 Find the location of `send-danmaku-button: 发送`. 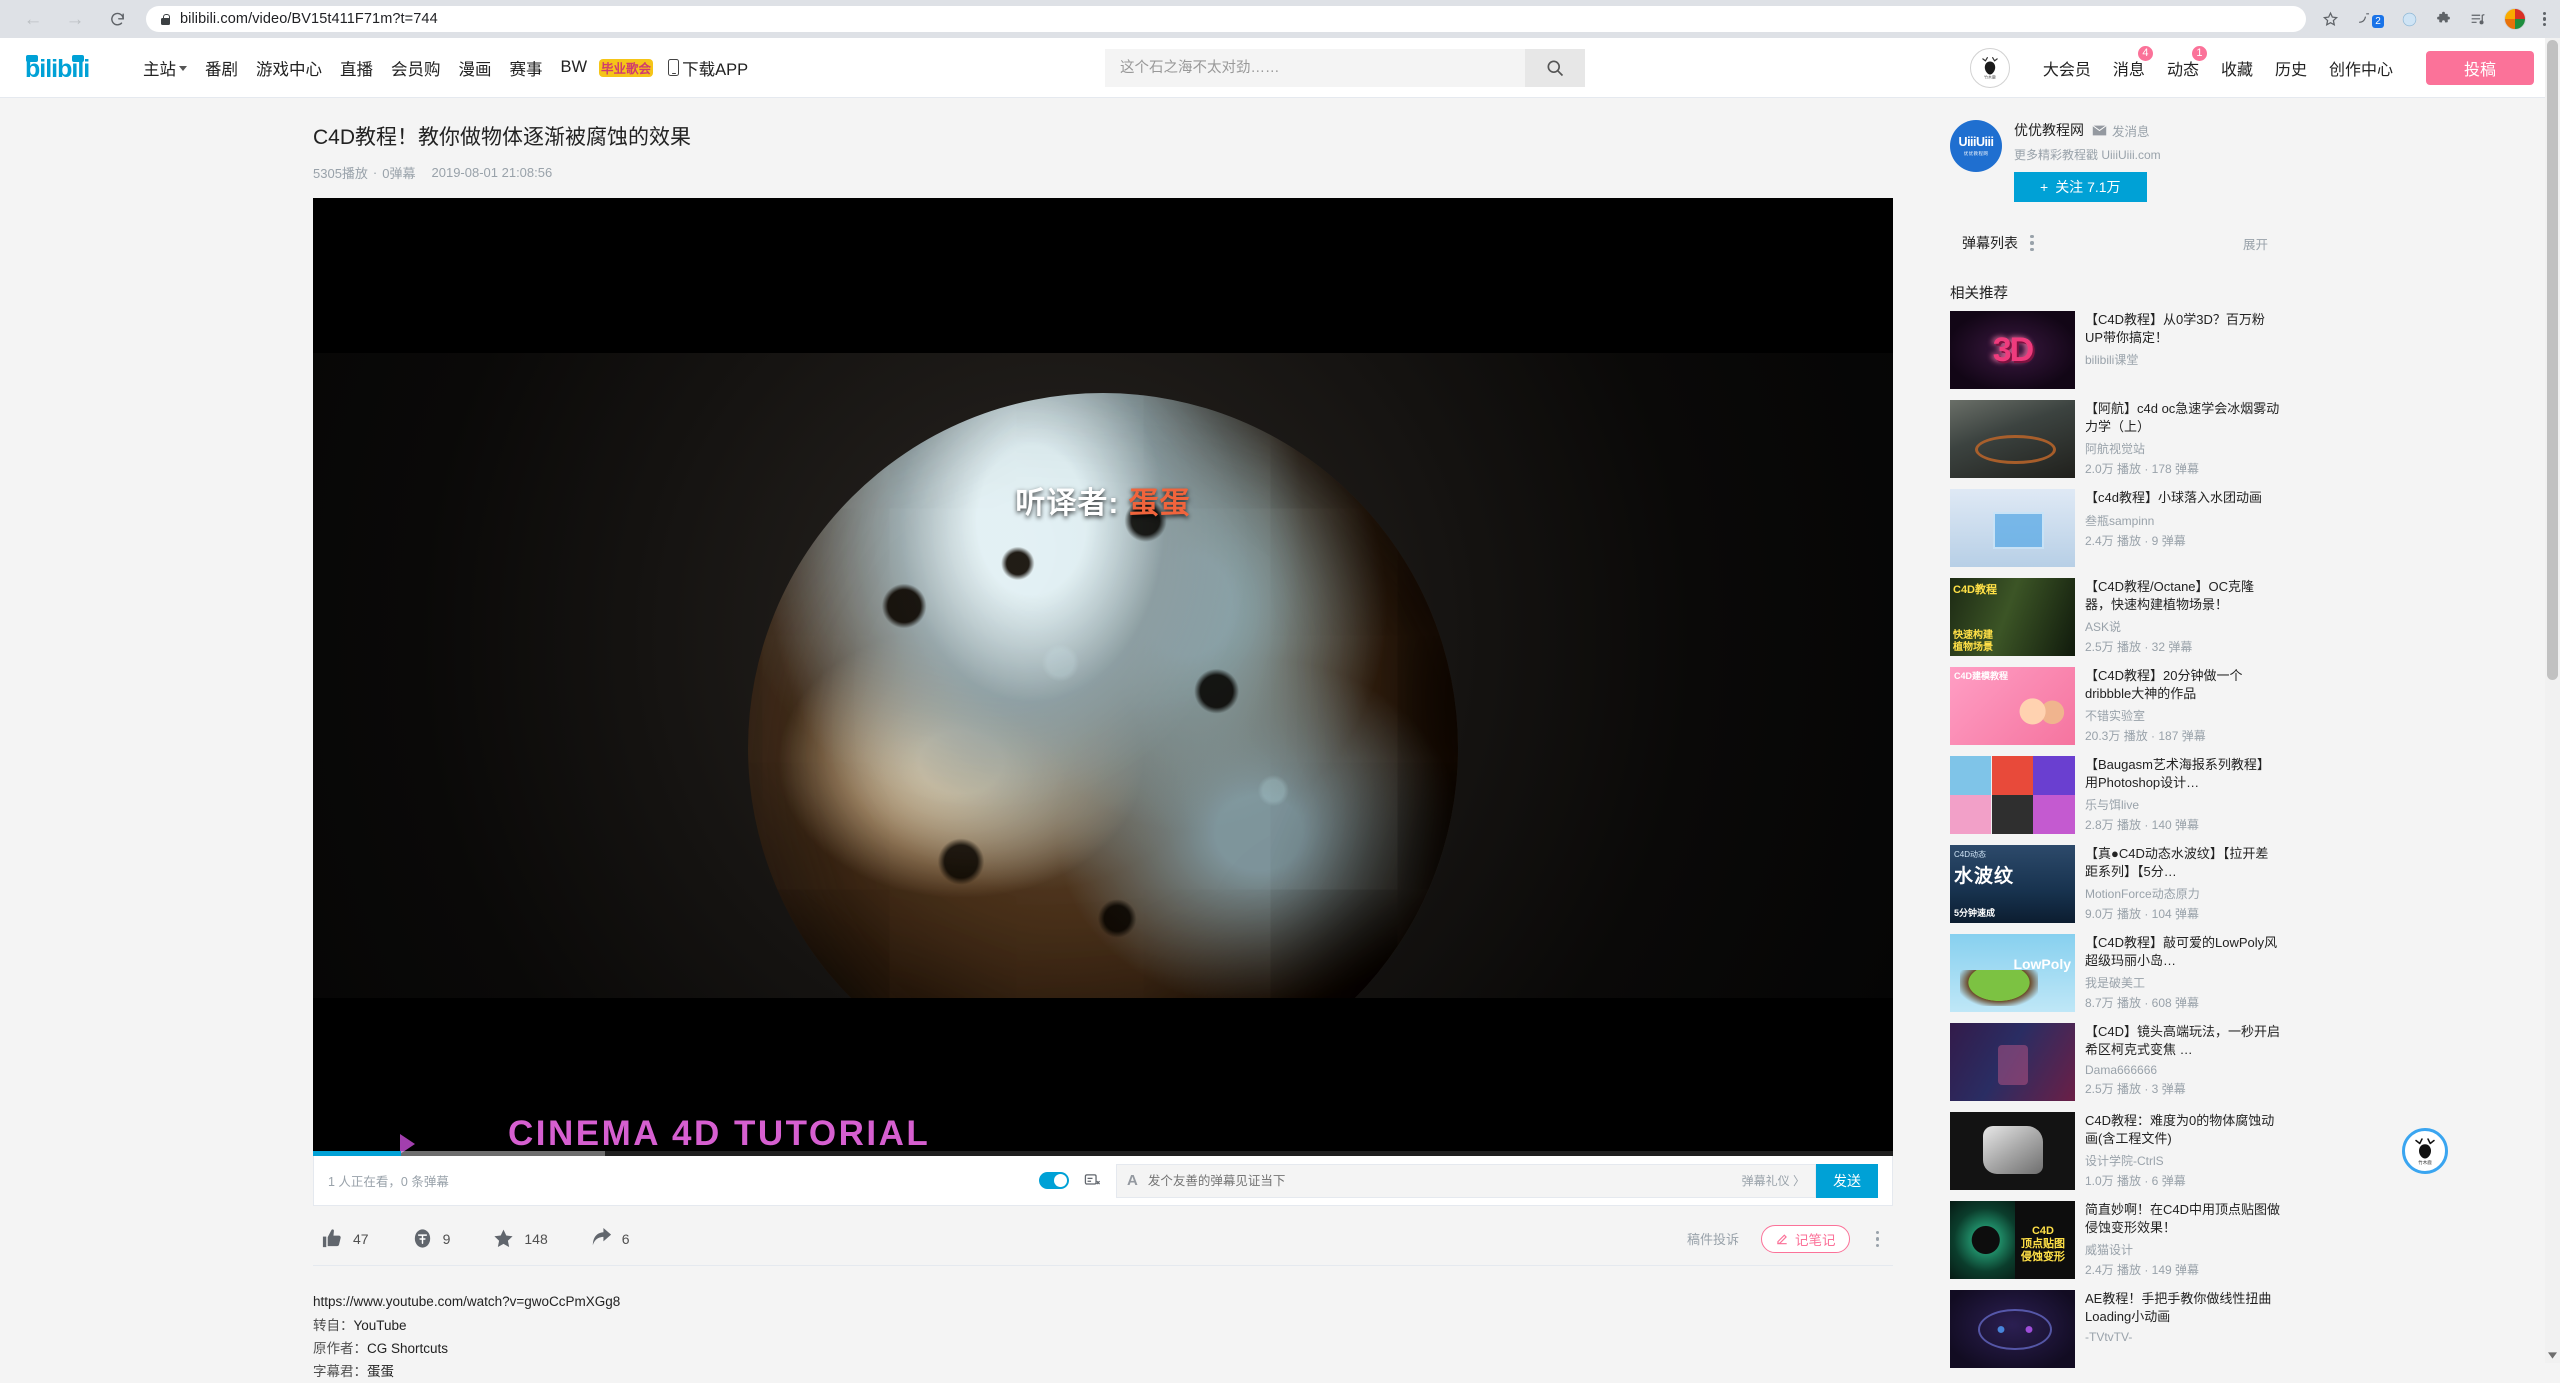

send-danmaku-button: 发送 is located at coordinates (1847, 1180).